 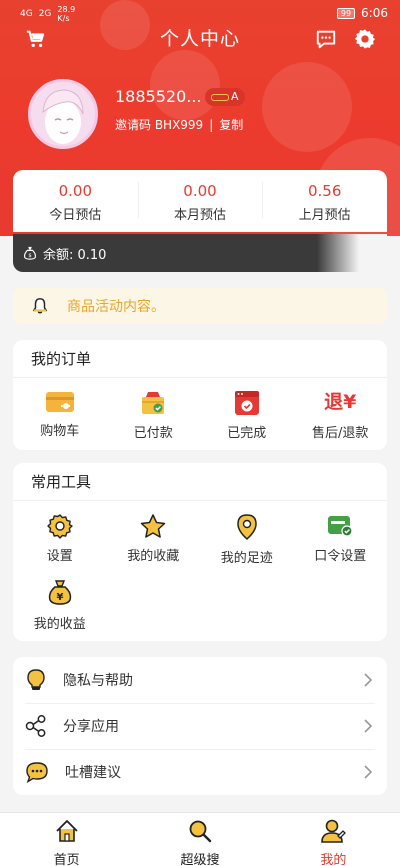 I want to click on tool-command-label: 口令设置, so click(x=340, y=556).